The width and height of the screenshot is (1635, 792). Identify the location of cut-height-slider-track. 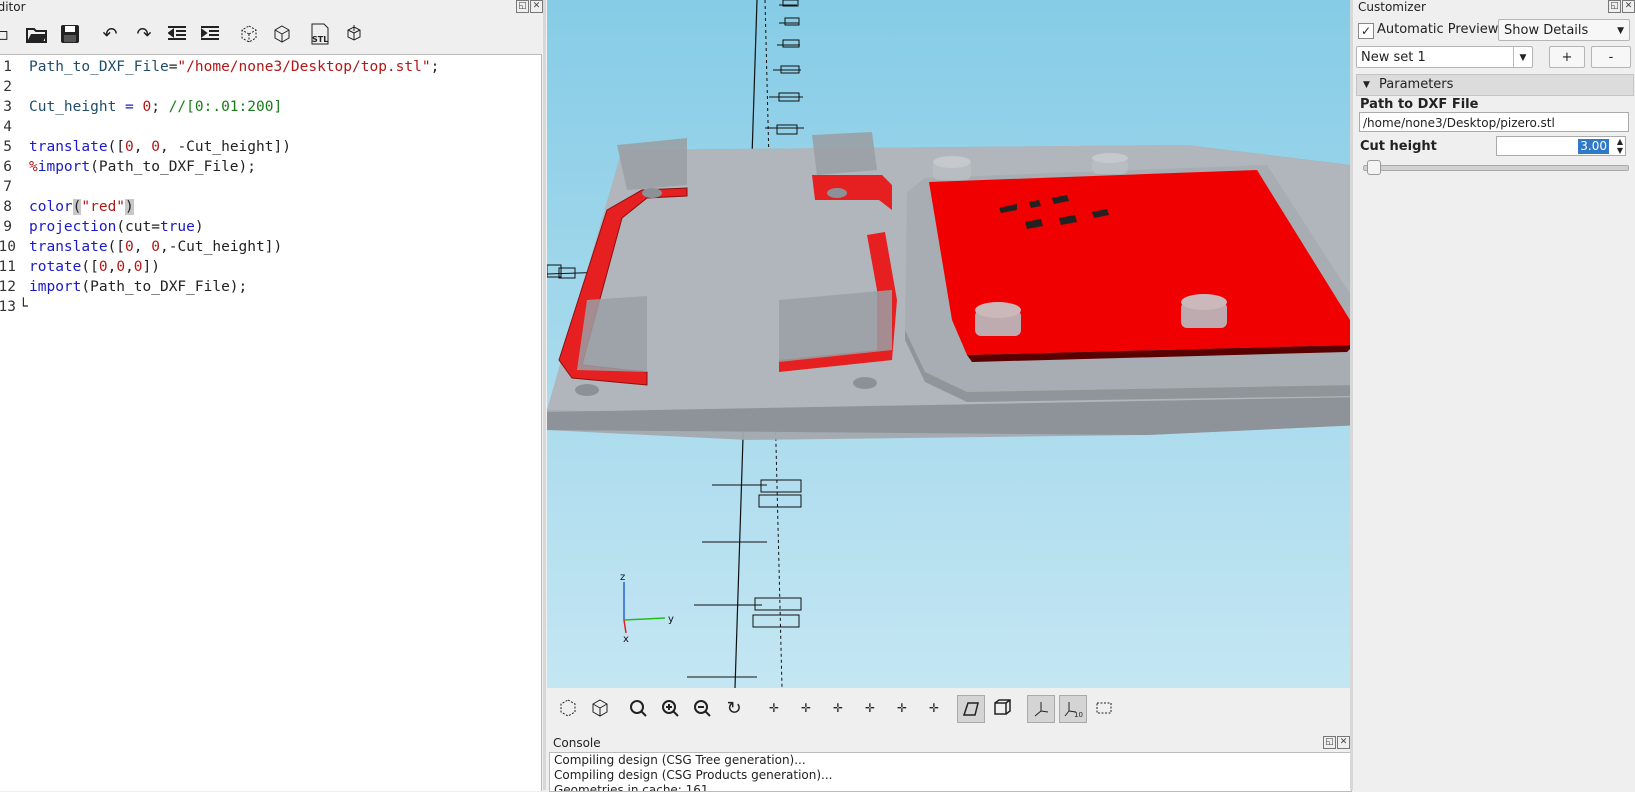
(1496, 168).